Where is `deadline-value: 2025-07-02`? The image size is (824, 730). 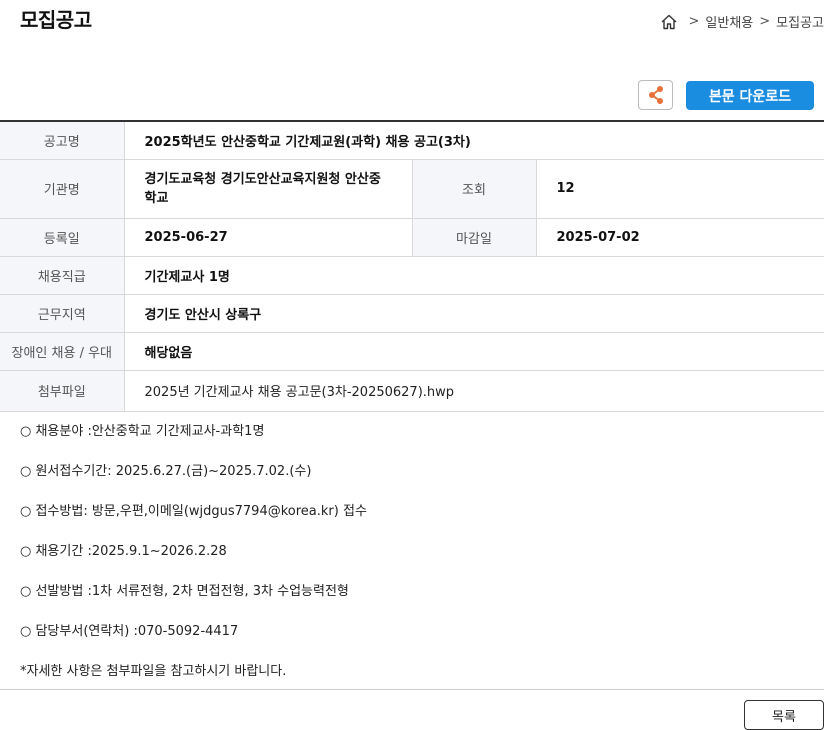 deadline-value: 2025-07-02 is located at coordinates (680, 237).